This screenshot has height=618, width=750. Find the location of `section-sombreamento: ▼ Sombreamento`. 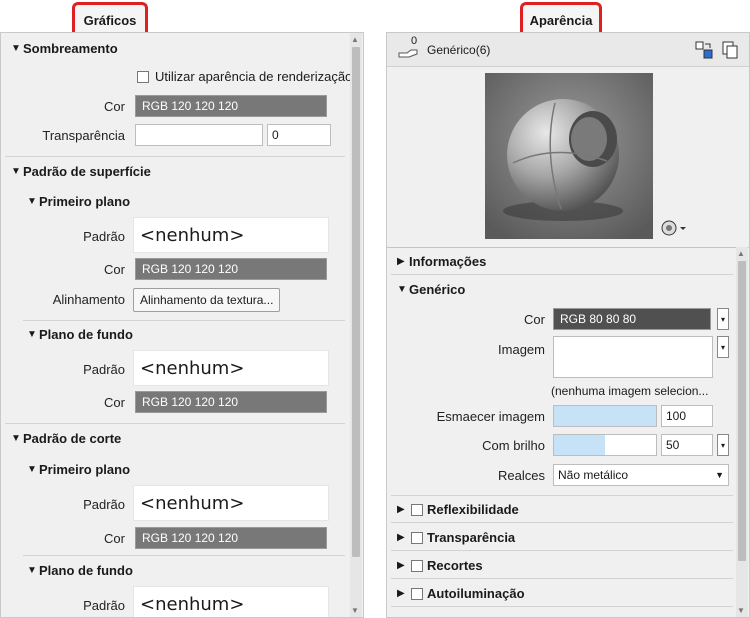

section-sombreamento: ▼ Sombreamento is located at coordinates (64, 48).